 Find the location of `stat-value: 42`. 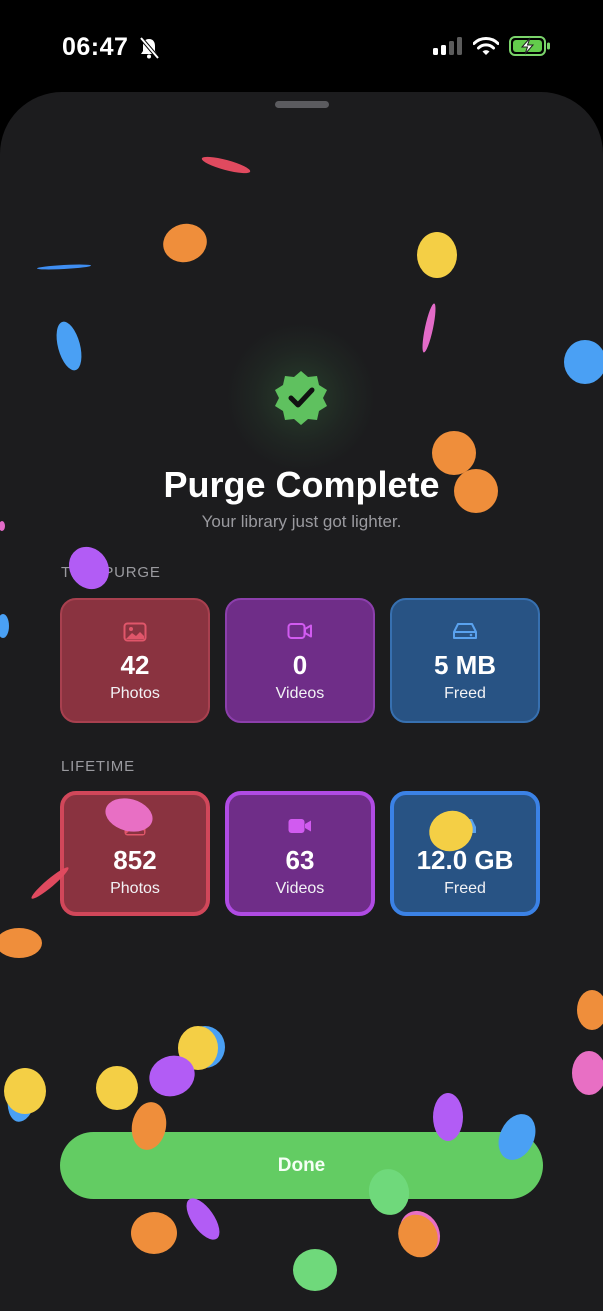

stat-value: 42 is located at coordinates (135, 665).